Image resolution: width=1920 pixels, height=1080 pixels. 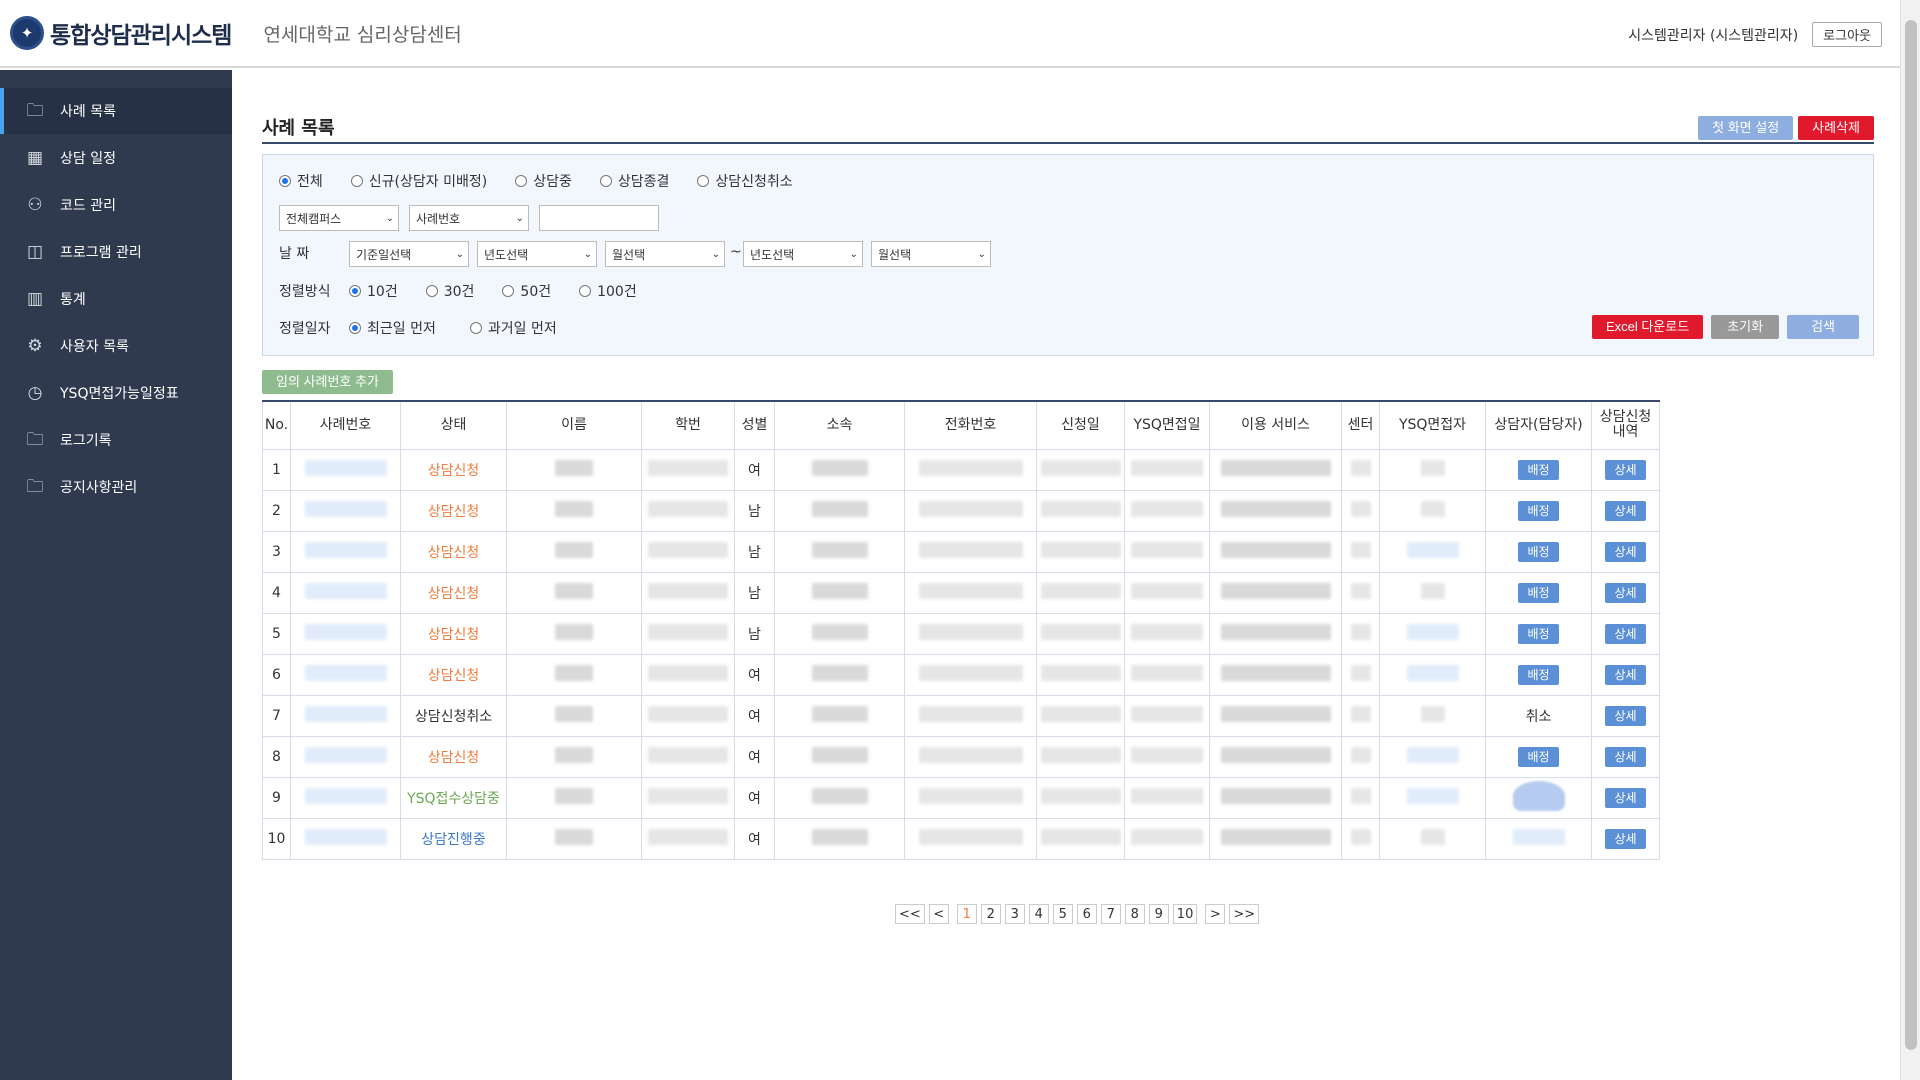 What do you see at coordinates (1823, 327) in the screenshot?
I see `search-button: 검색` at bounding box center [1823, 327].